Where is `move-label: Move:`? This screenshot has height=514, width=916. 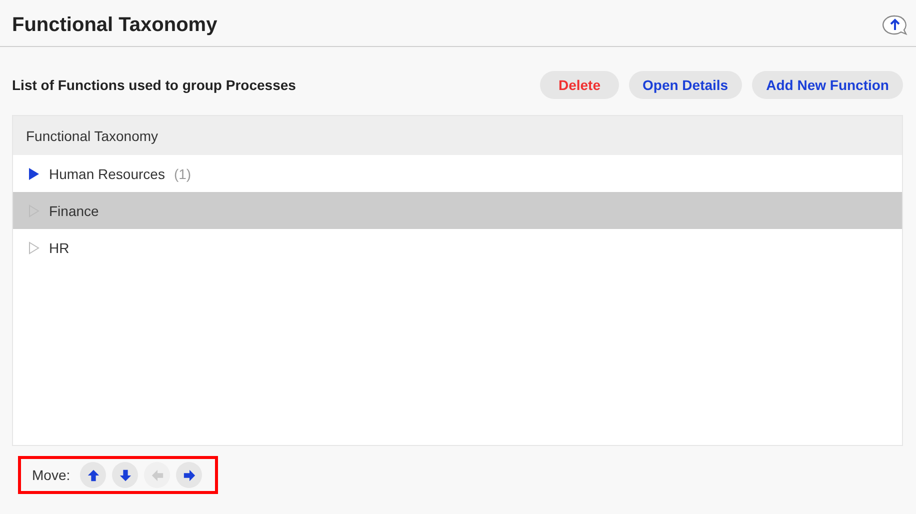 move-label: Move: is located at coordinates (51, 475).